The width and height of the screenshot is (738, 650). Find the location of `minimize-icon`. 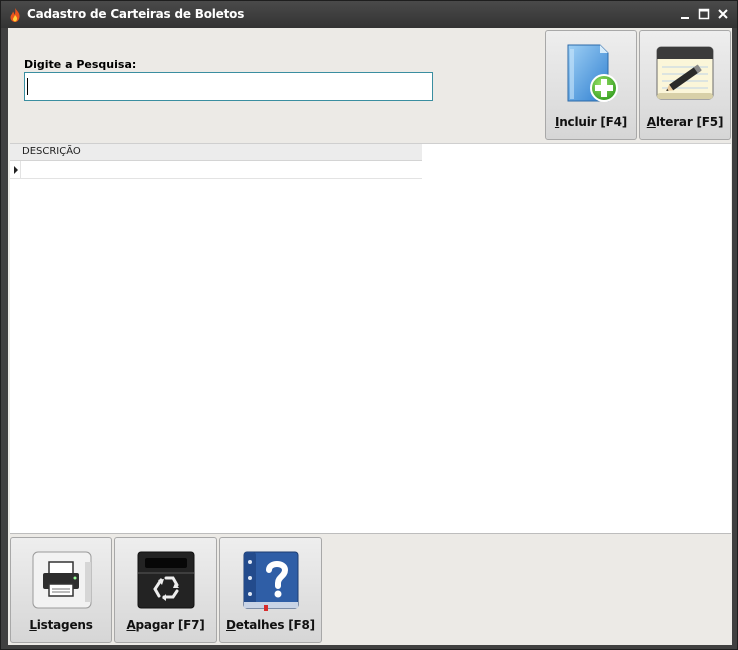

minimize-icon is located at coordinates (685, 14).